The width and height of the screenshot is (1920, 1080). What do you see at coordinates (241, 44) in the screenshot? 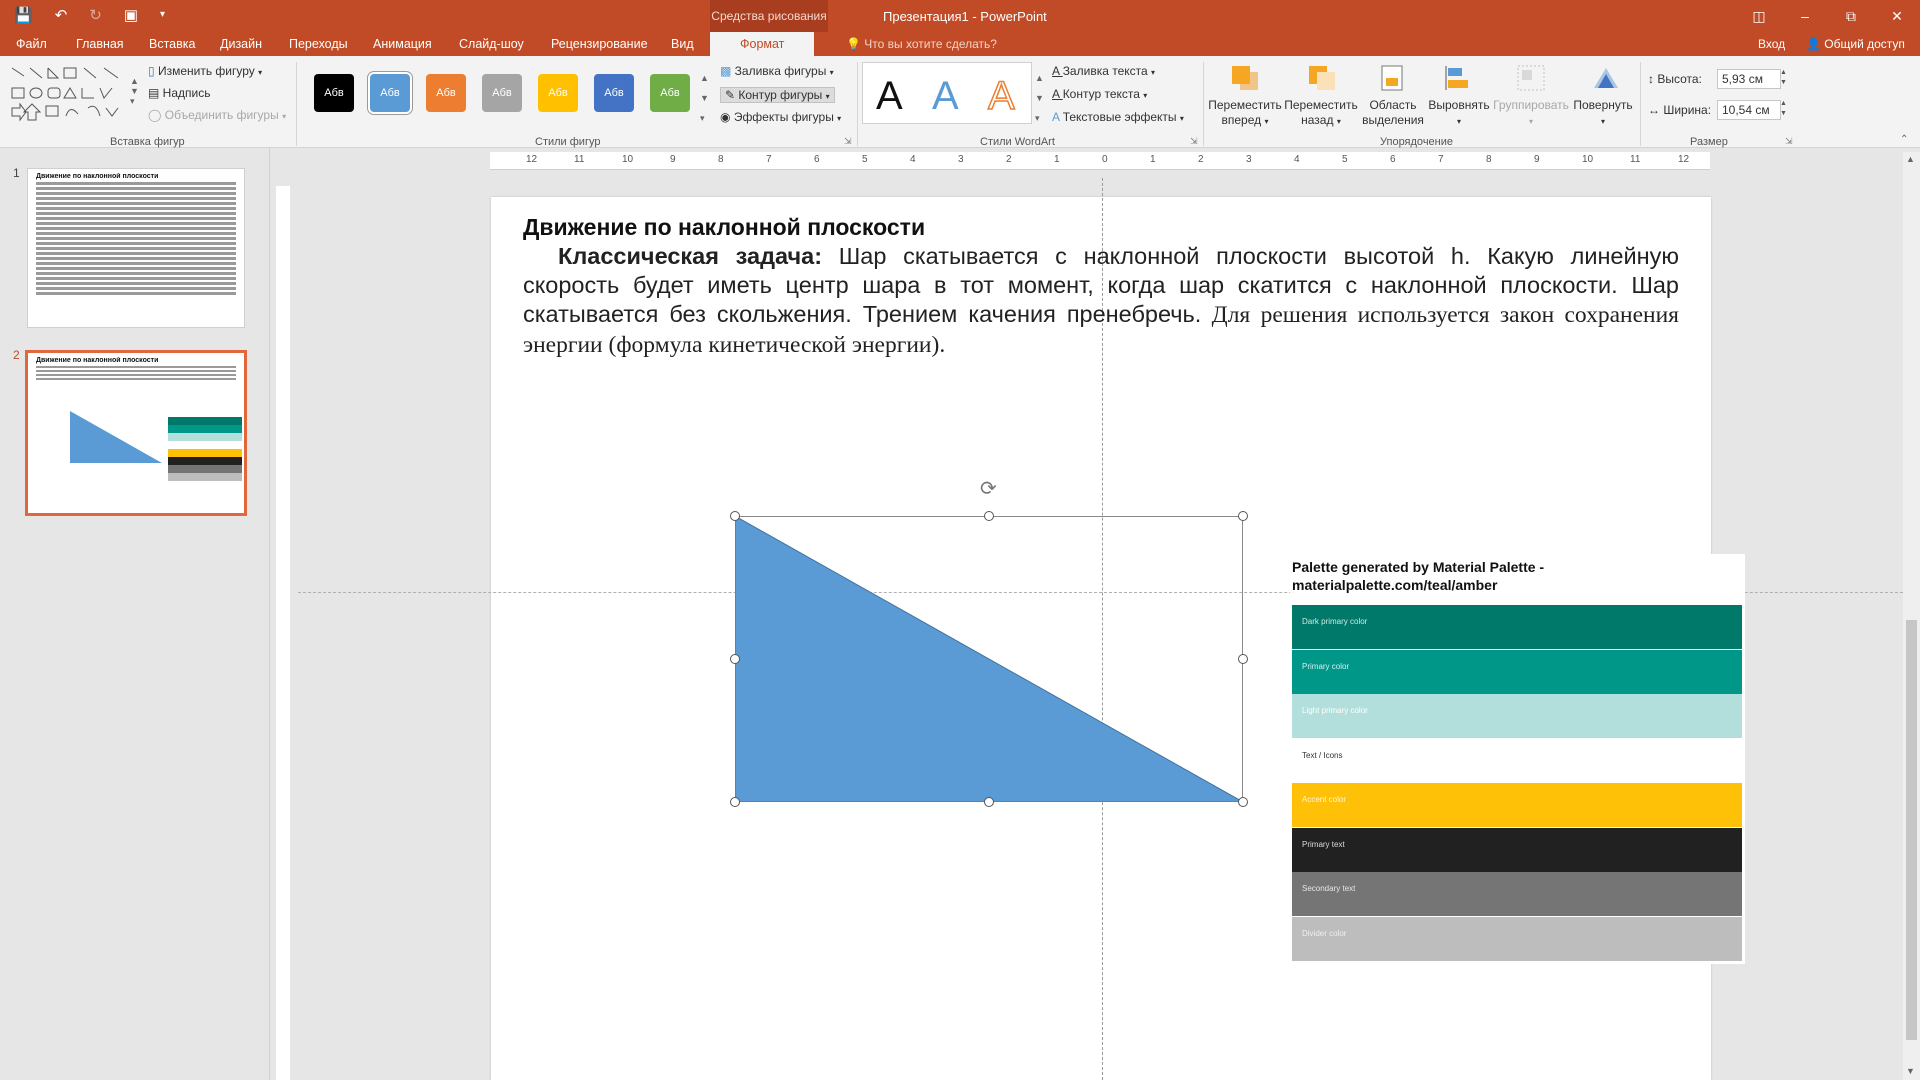
I see `tab-design: Дизайн` at bounding box center [241, 44].